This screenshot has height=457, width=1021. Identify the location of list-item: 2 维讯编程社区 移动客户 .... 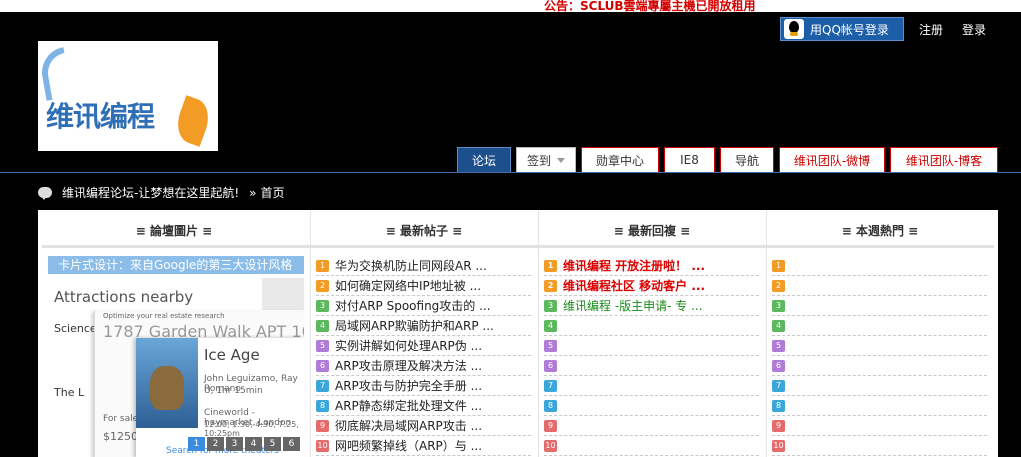
(651, 286).